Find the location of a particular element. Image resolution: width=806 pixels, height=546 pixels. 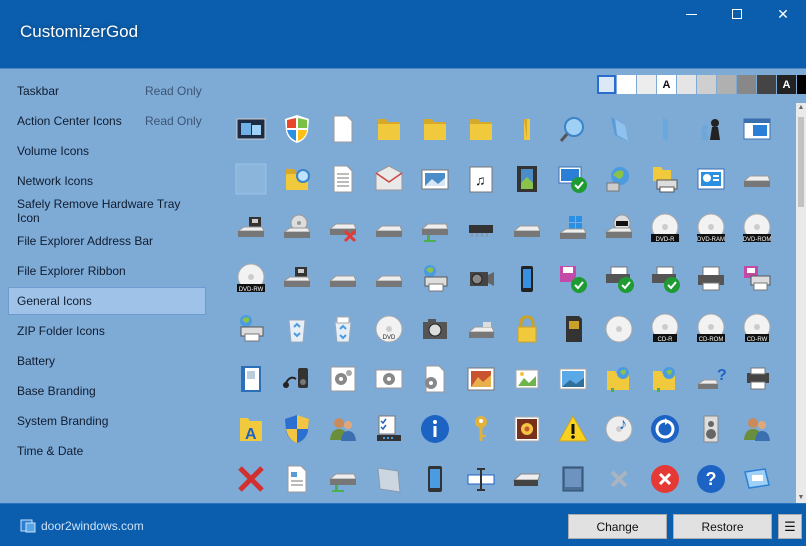

picture-icon is located at coordinates (435, 179).